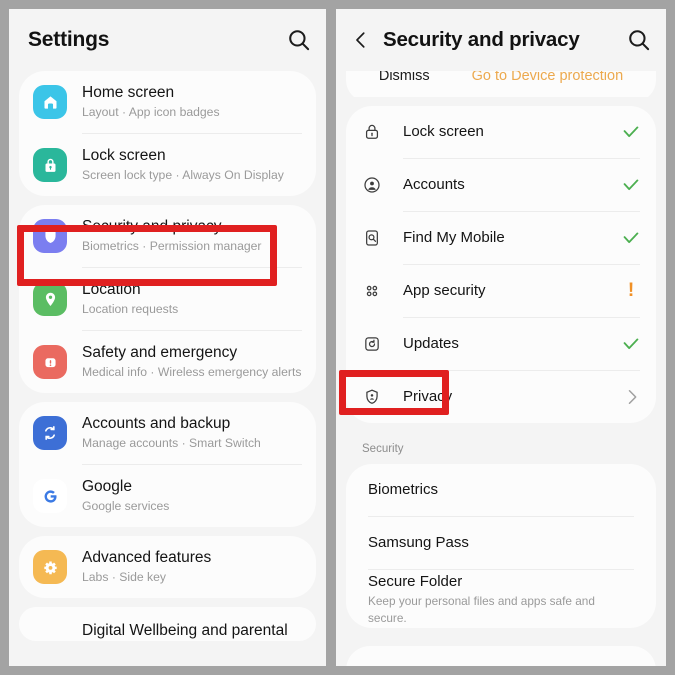  Describe the element at coordinates (50, 567) in the screenshot. I see `advanced-features-icon` at that location.